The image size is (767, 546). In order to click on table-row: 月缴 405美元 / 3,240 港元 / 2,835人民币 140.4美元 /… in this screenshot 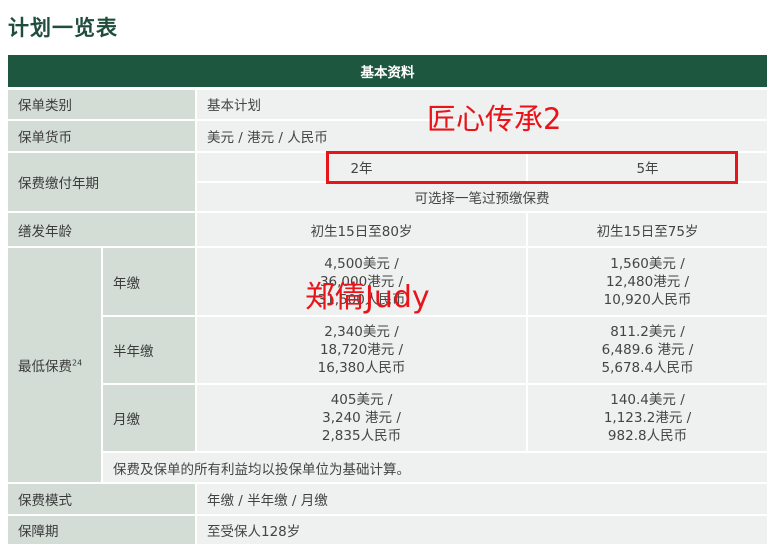, I will do `click(387, 418)`.